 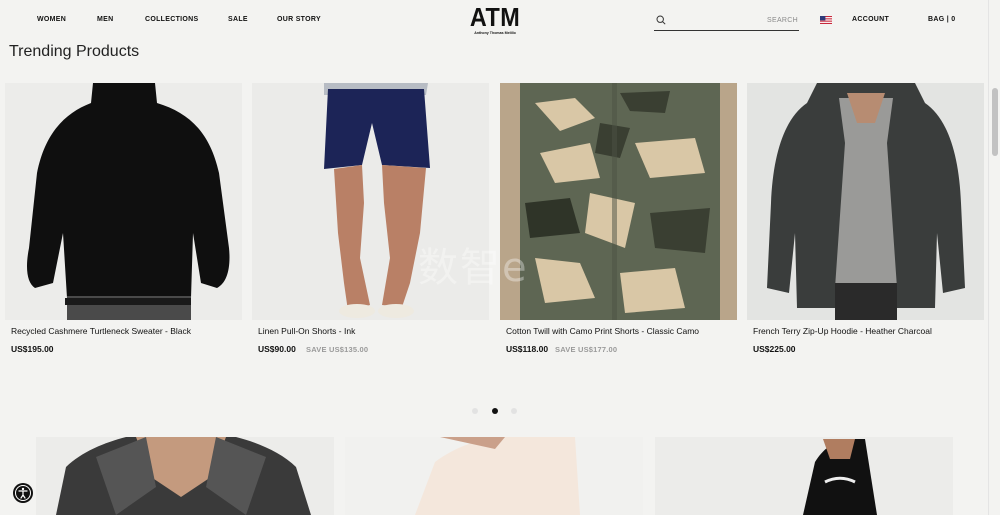 What do you see at coordinates (527, 349) in the screenshot?
I see `product-price: US$118.00` at bounding box center [527, 349].